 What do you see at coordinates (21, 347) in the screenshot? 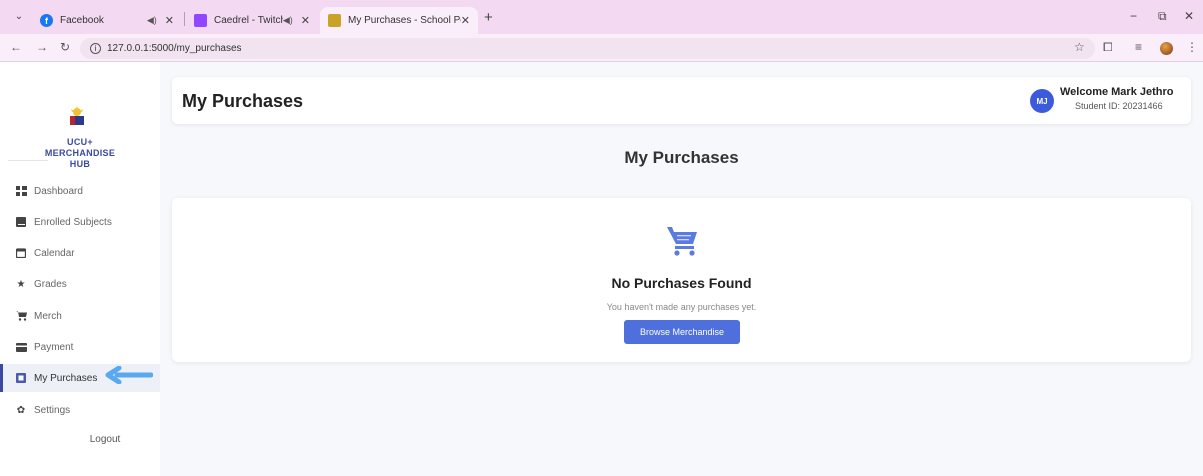
I see `credit-card-icon` at bounding box center [21, 347].